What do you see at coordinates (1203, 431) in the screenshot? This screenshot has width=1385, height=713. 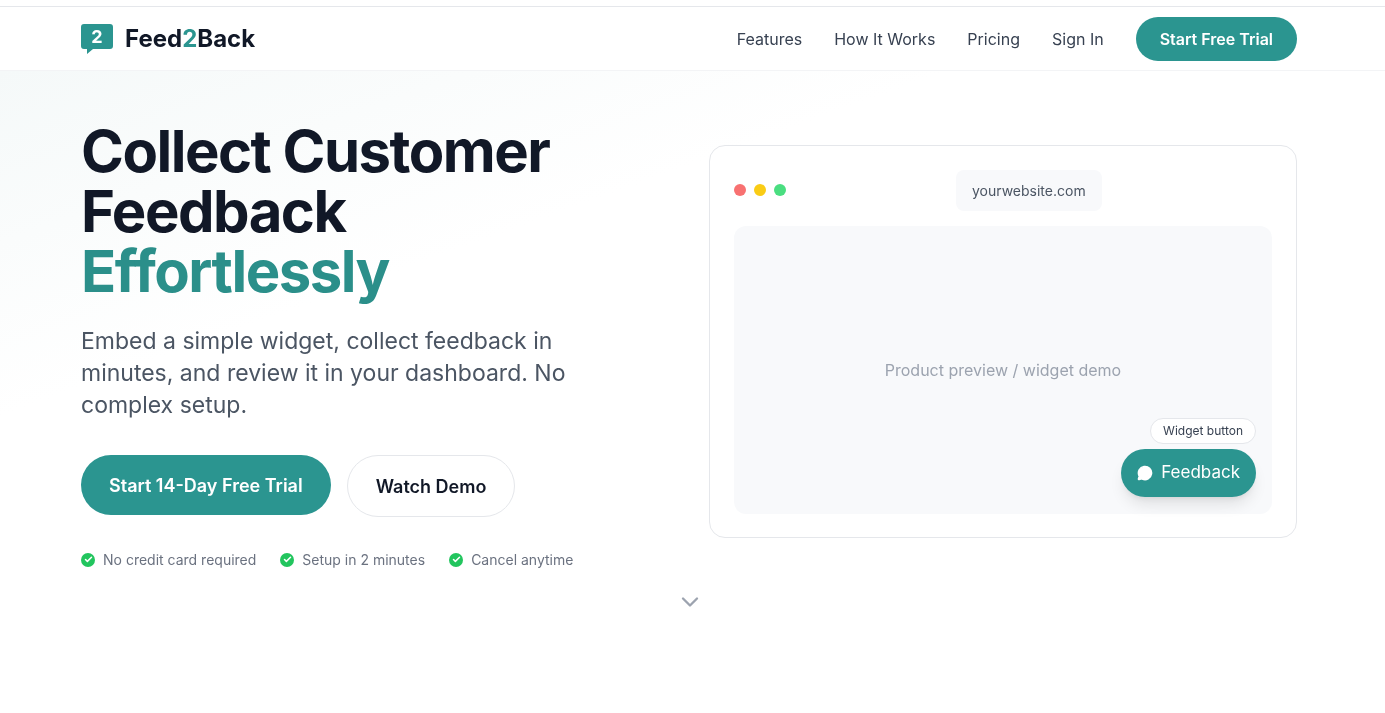 I see `widget-label: Widget button` at bounding box center [1203, 431].